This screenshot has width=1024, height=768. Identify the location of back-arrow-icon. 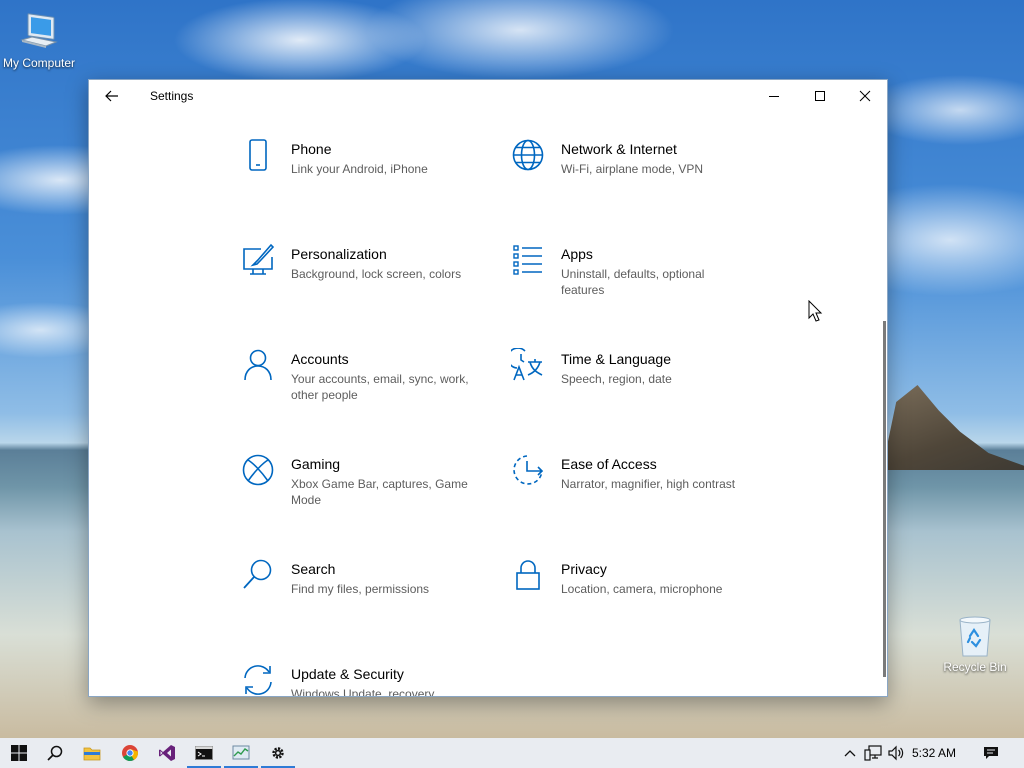
(111, 96).